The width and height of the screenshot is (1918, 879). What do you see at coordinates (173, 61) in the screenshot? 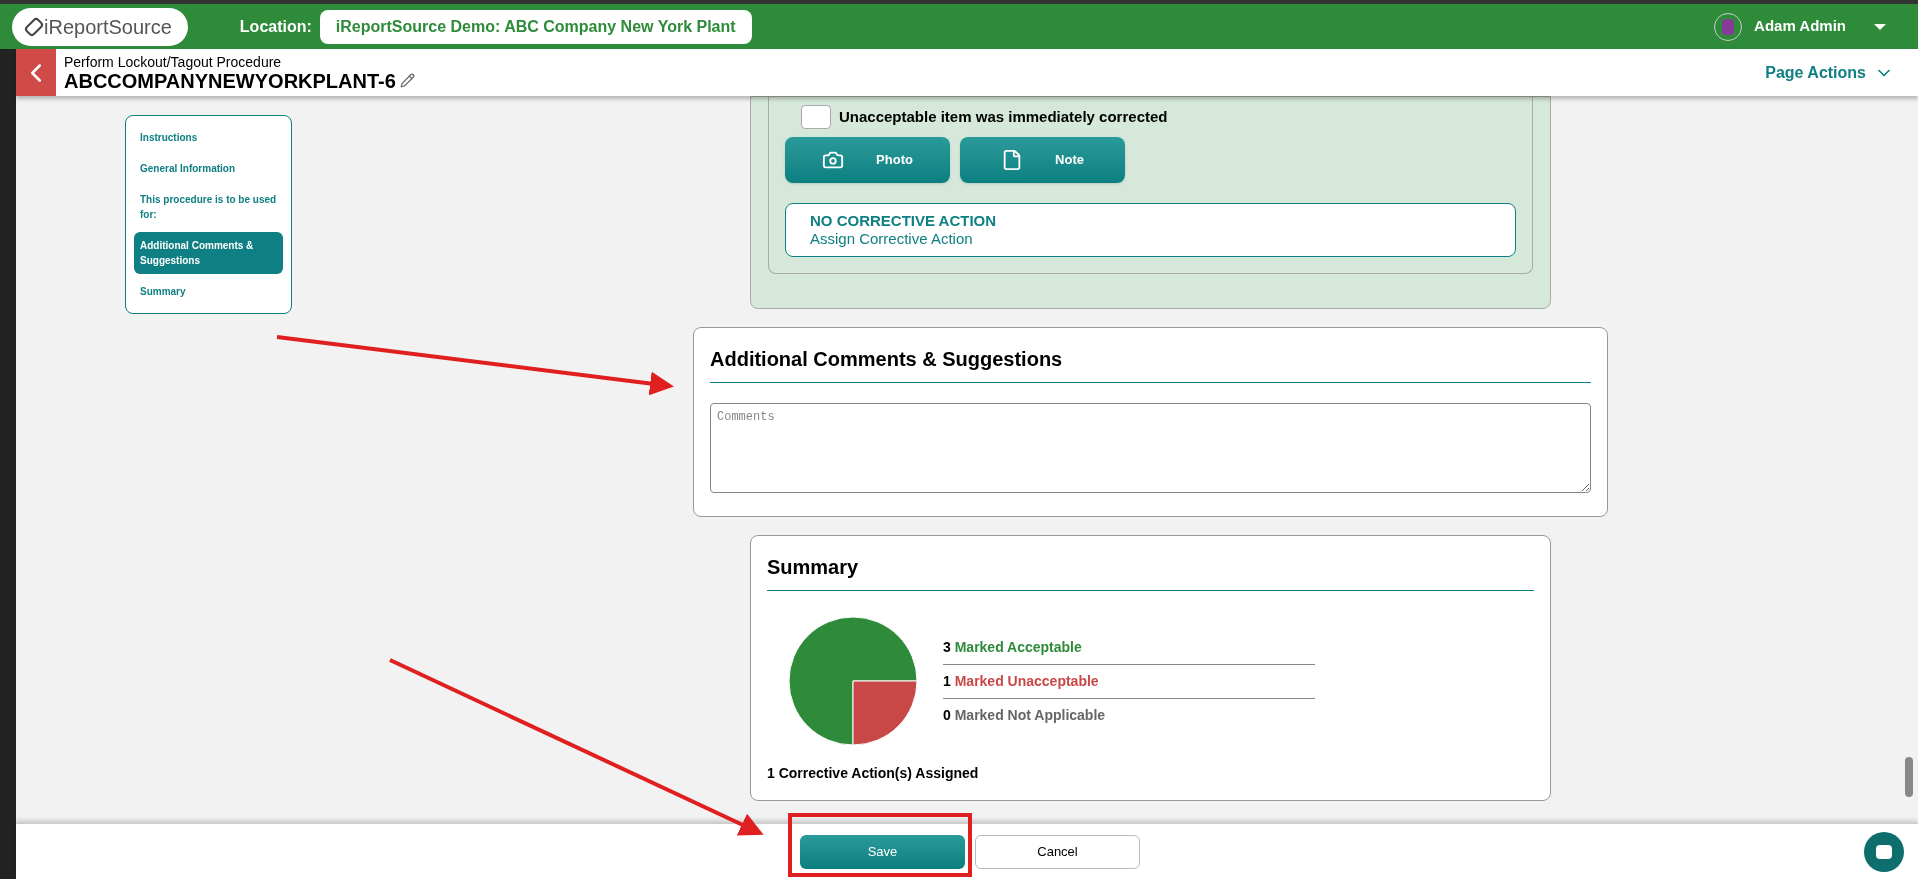
I see `page-subtitle: Perform Lockout/Tagout Procedure` at bounding box center [173, 61].